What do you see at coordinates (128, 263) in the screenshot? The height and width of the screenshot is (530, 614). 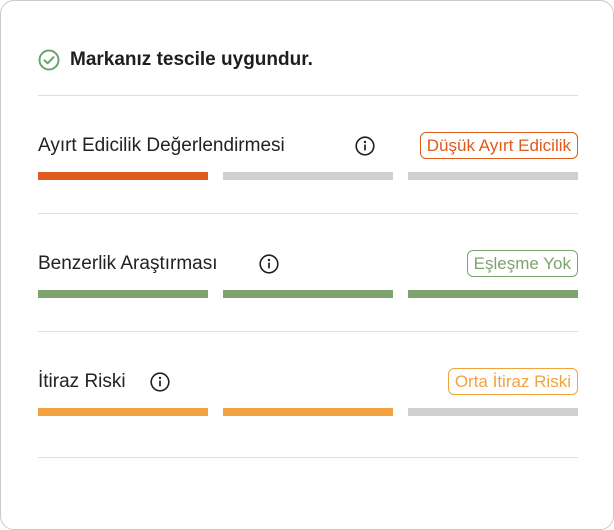 I see `row-label: Benzerlik Araştırması` at bounding box center [128, 263].